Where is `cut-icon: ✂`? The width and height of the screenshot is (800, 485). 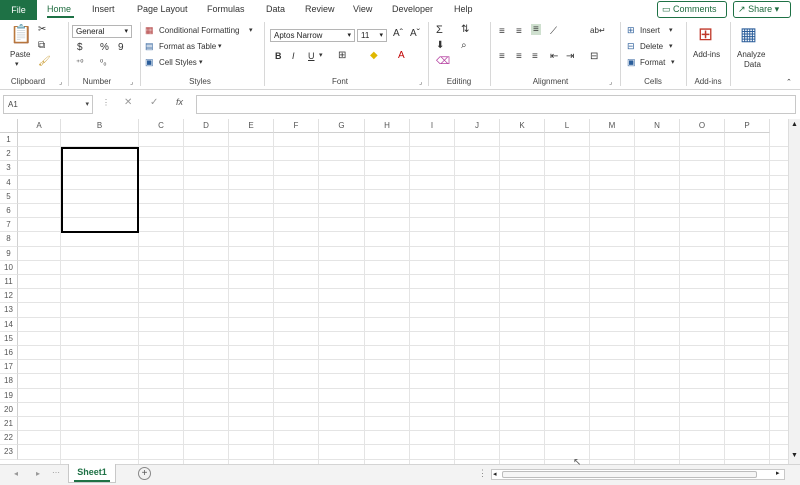
cut-icon: ✂ is located at coordinates (42, 29).